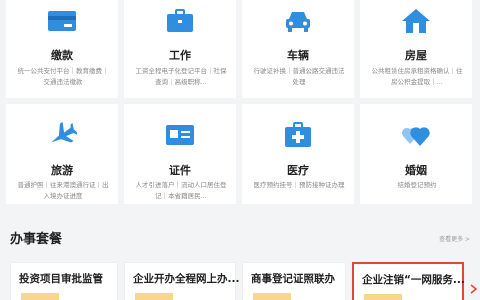 The image size is (480, 300). Describe the element at coordinates (180, 20) in the screenshot. I see `briefcase-icon` at that location.